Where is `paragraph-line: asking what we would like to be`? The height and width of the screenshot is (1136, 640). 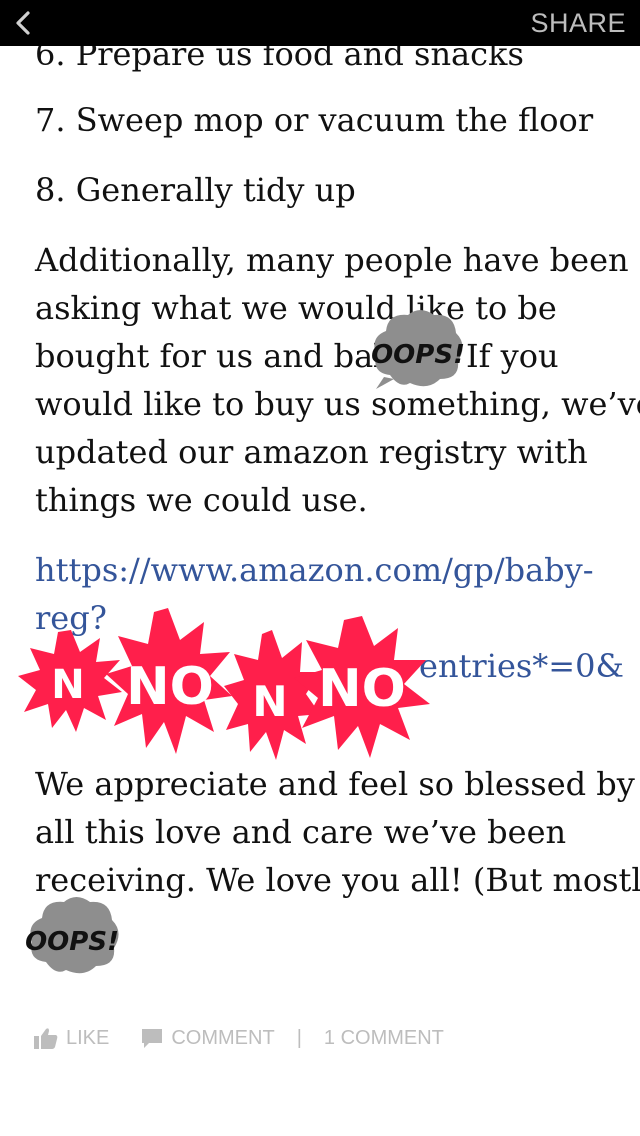 paragraph-line: asking what we would like to be is located at coordinates (296, 308).